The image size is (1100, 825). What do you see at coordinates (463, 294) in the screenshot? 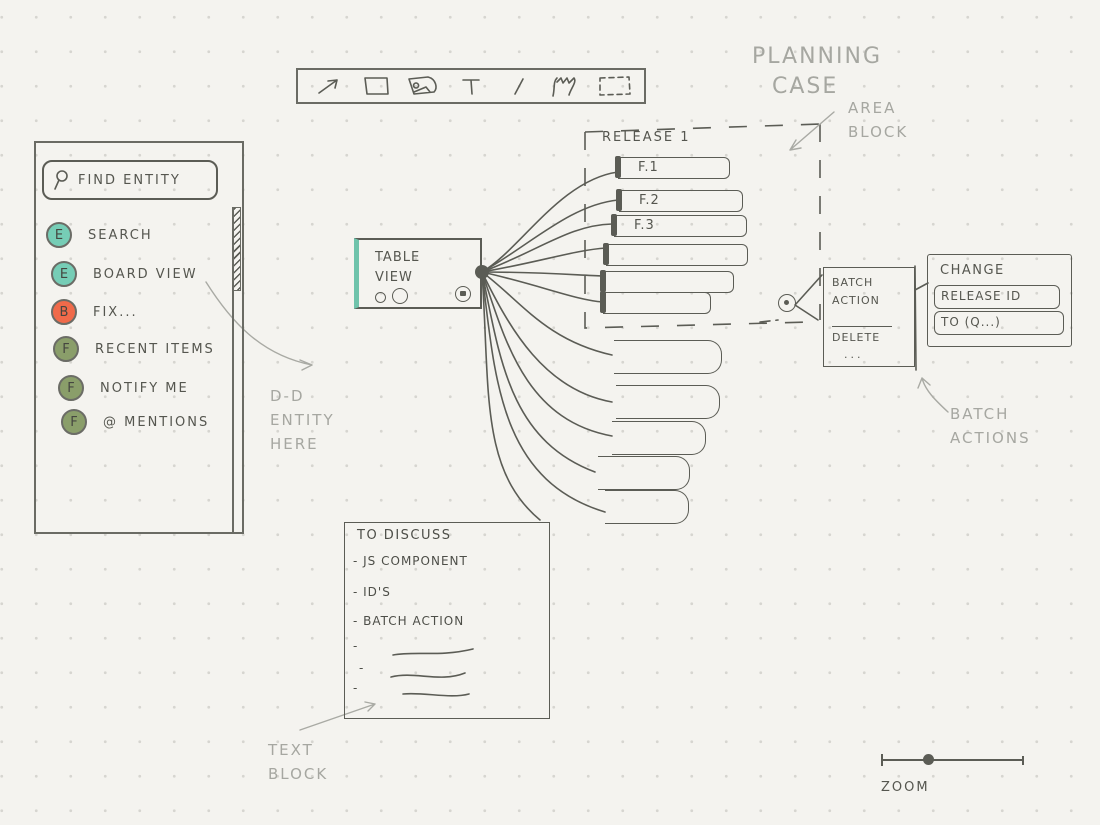
I see `comment-icon` at bounding box center [463, 294].